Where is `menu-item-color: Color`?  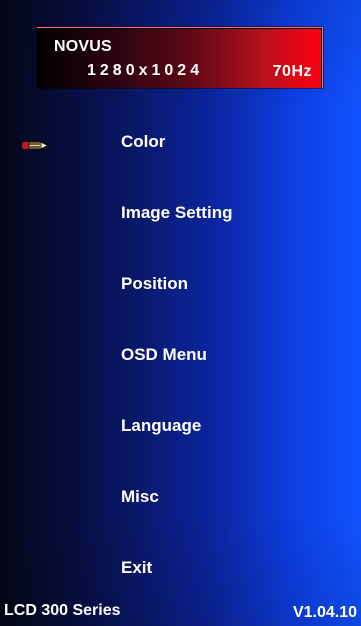
menu-item-color: Color is located at coordinates (143, 142).